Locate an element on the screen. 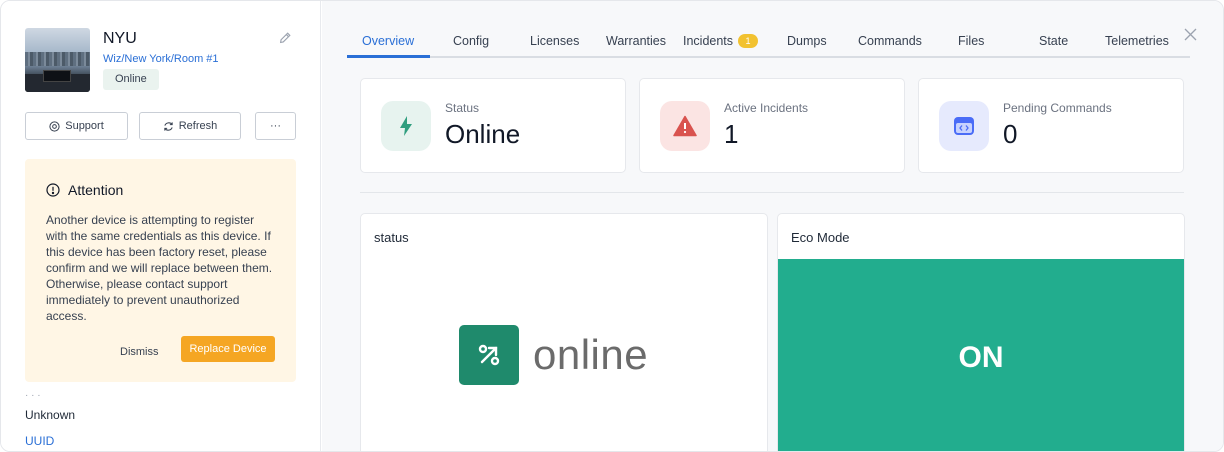 This screenshot has width=1224, height=452. tab-config: Config is located at coordinates (471, 41).